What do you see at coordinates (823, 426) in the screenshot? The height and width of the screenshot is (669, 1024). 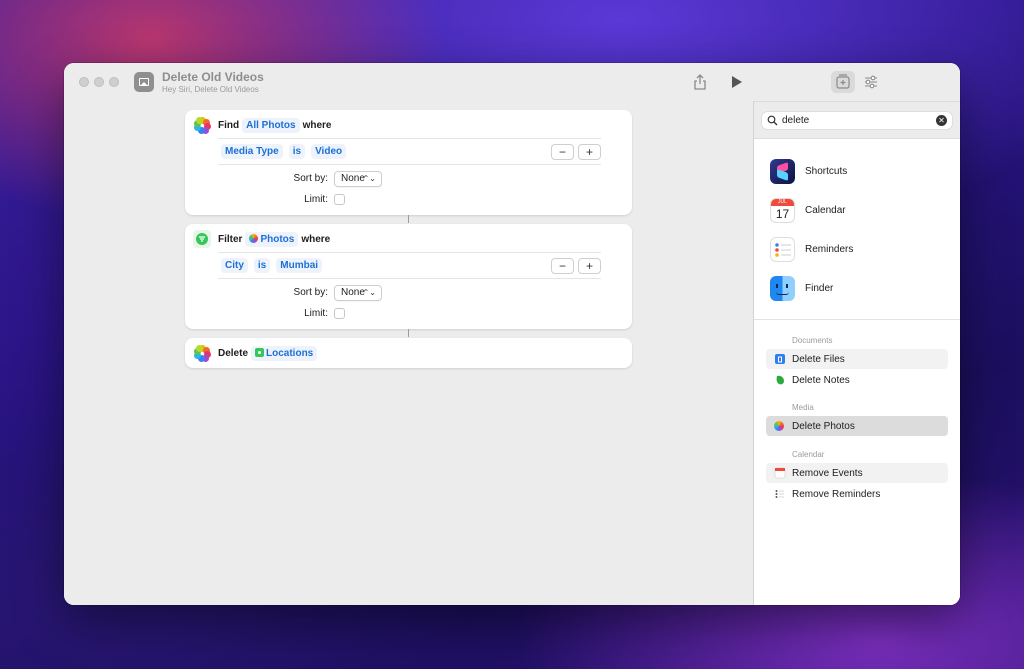 I see `action-label: Delete Photos` at bounding box center [823, 426].